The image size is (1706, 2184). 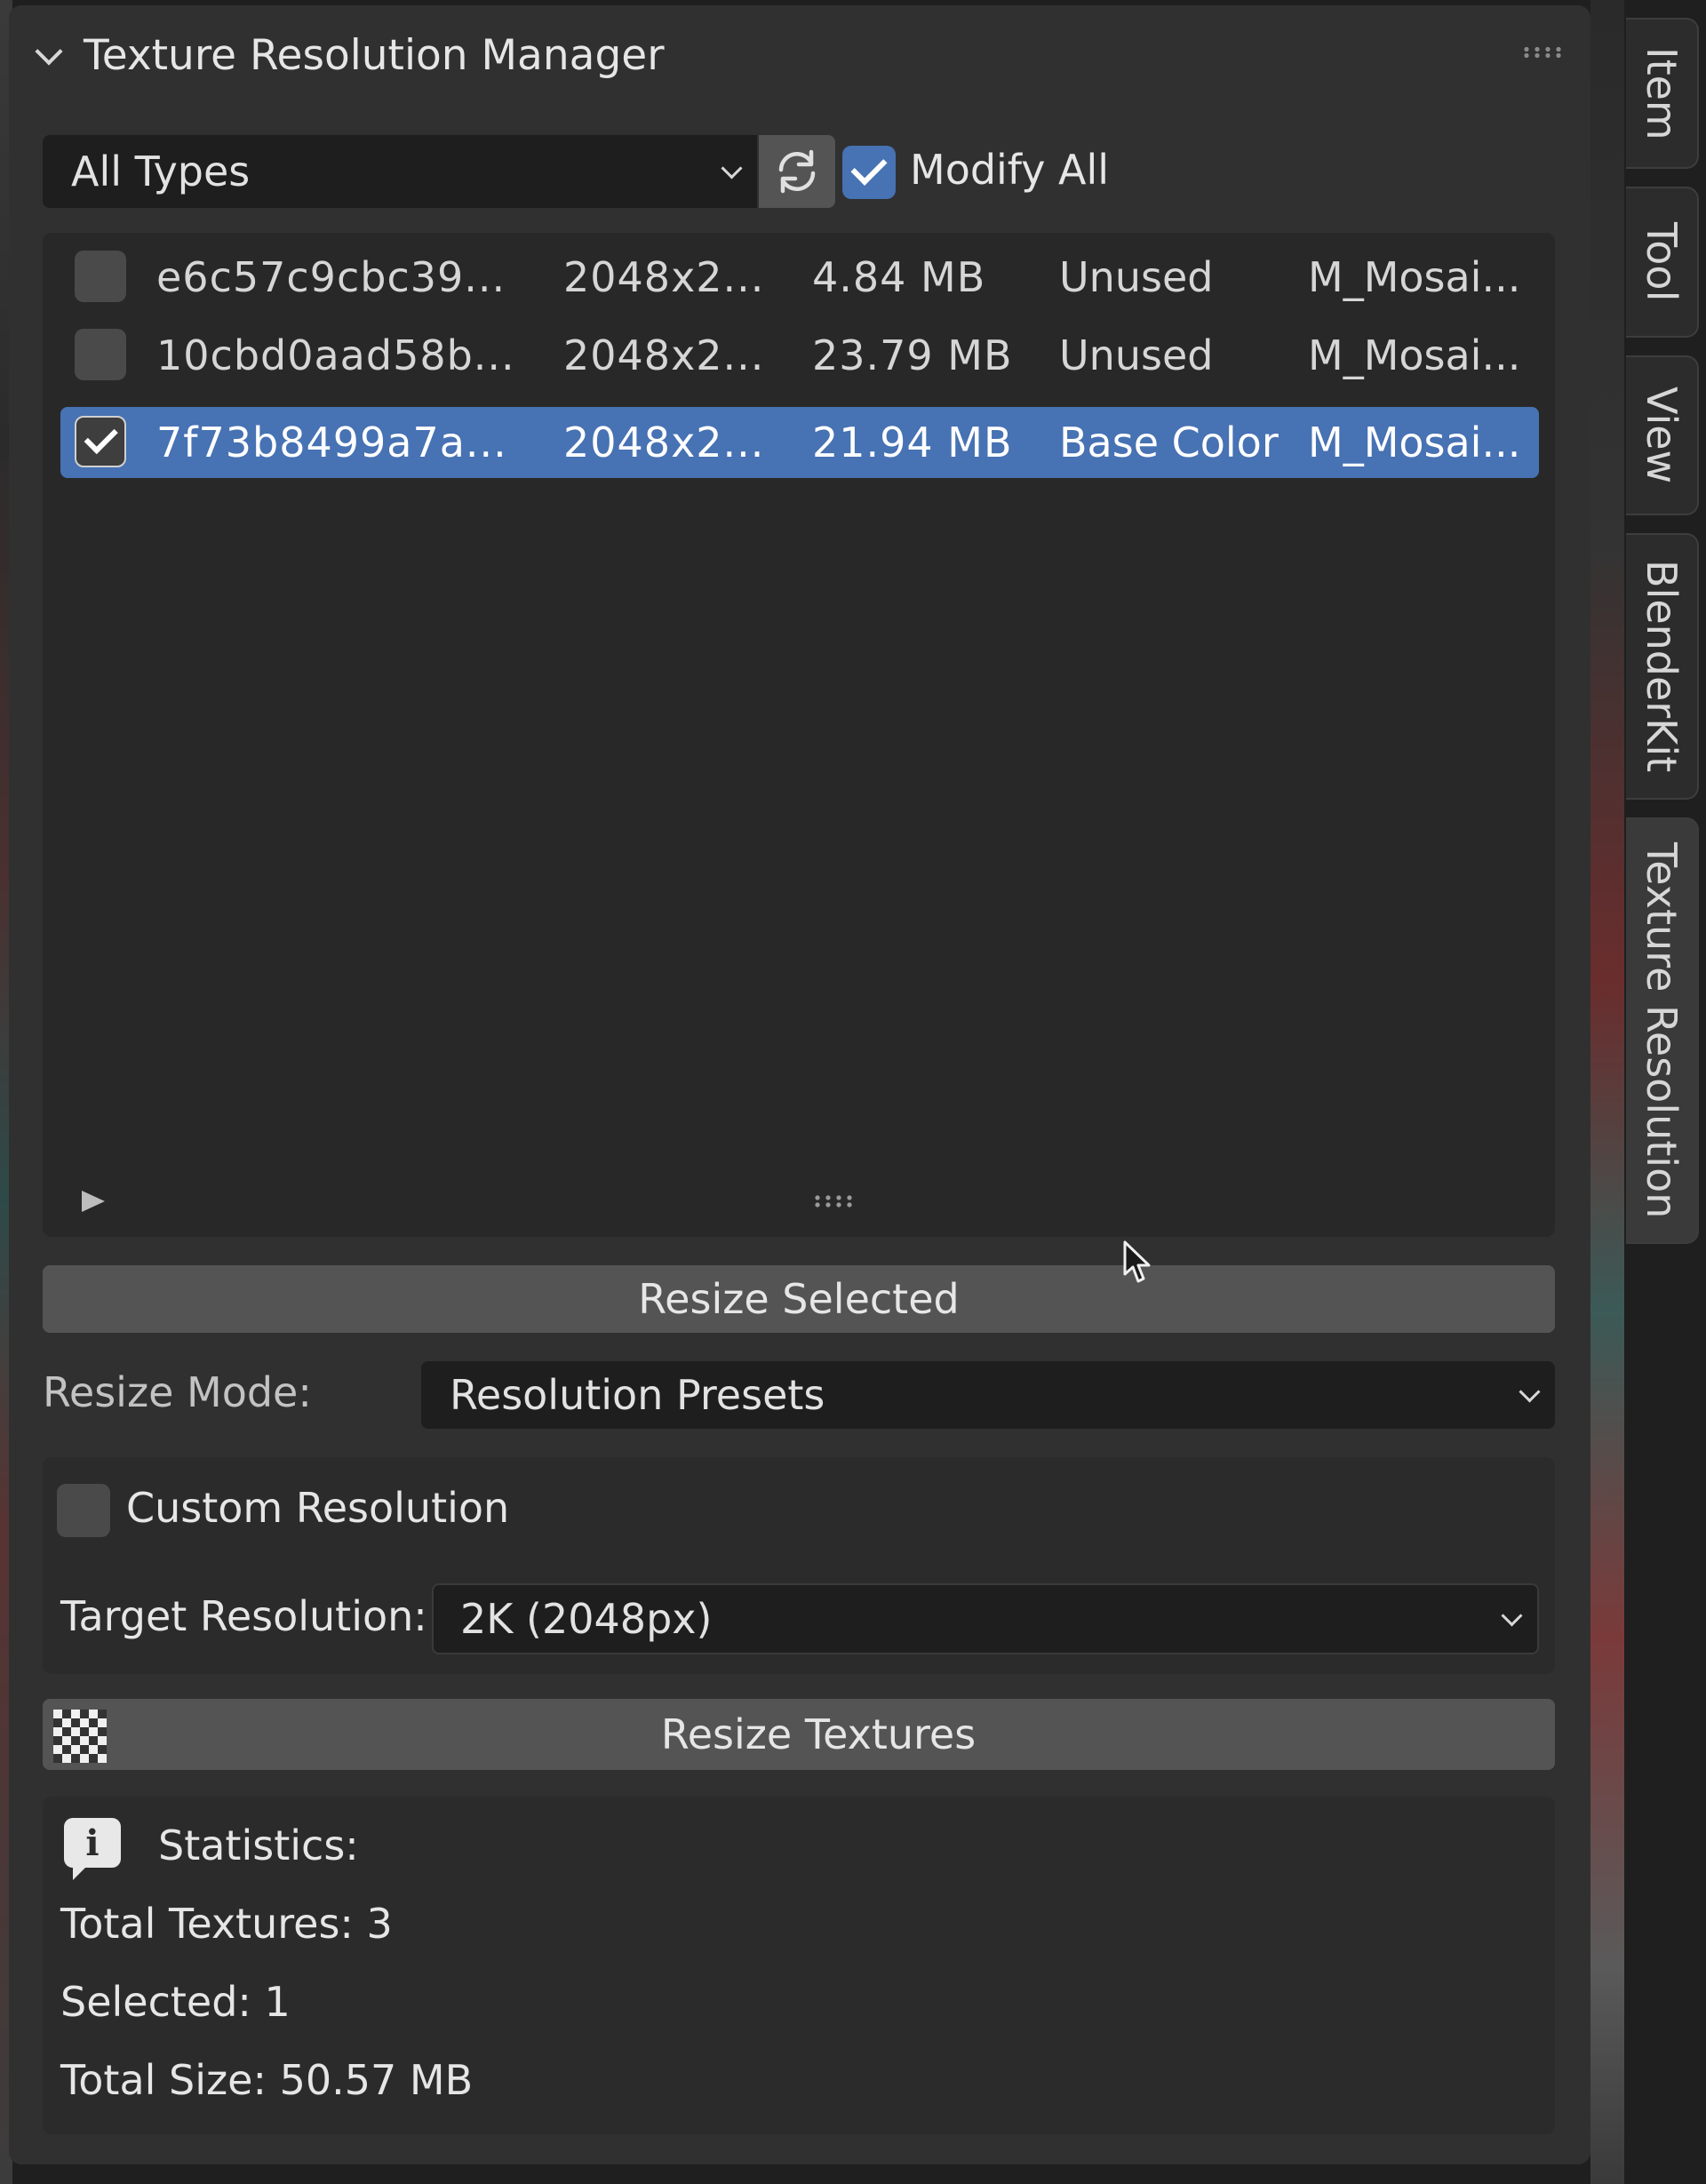 What do you see at coordinates (986, 1618) in the screenshot?
I see `target-resolution-dropdown: 2K (2048px)` at bounding box center [986, 1618].